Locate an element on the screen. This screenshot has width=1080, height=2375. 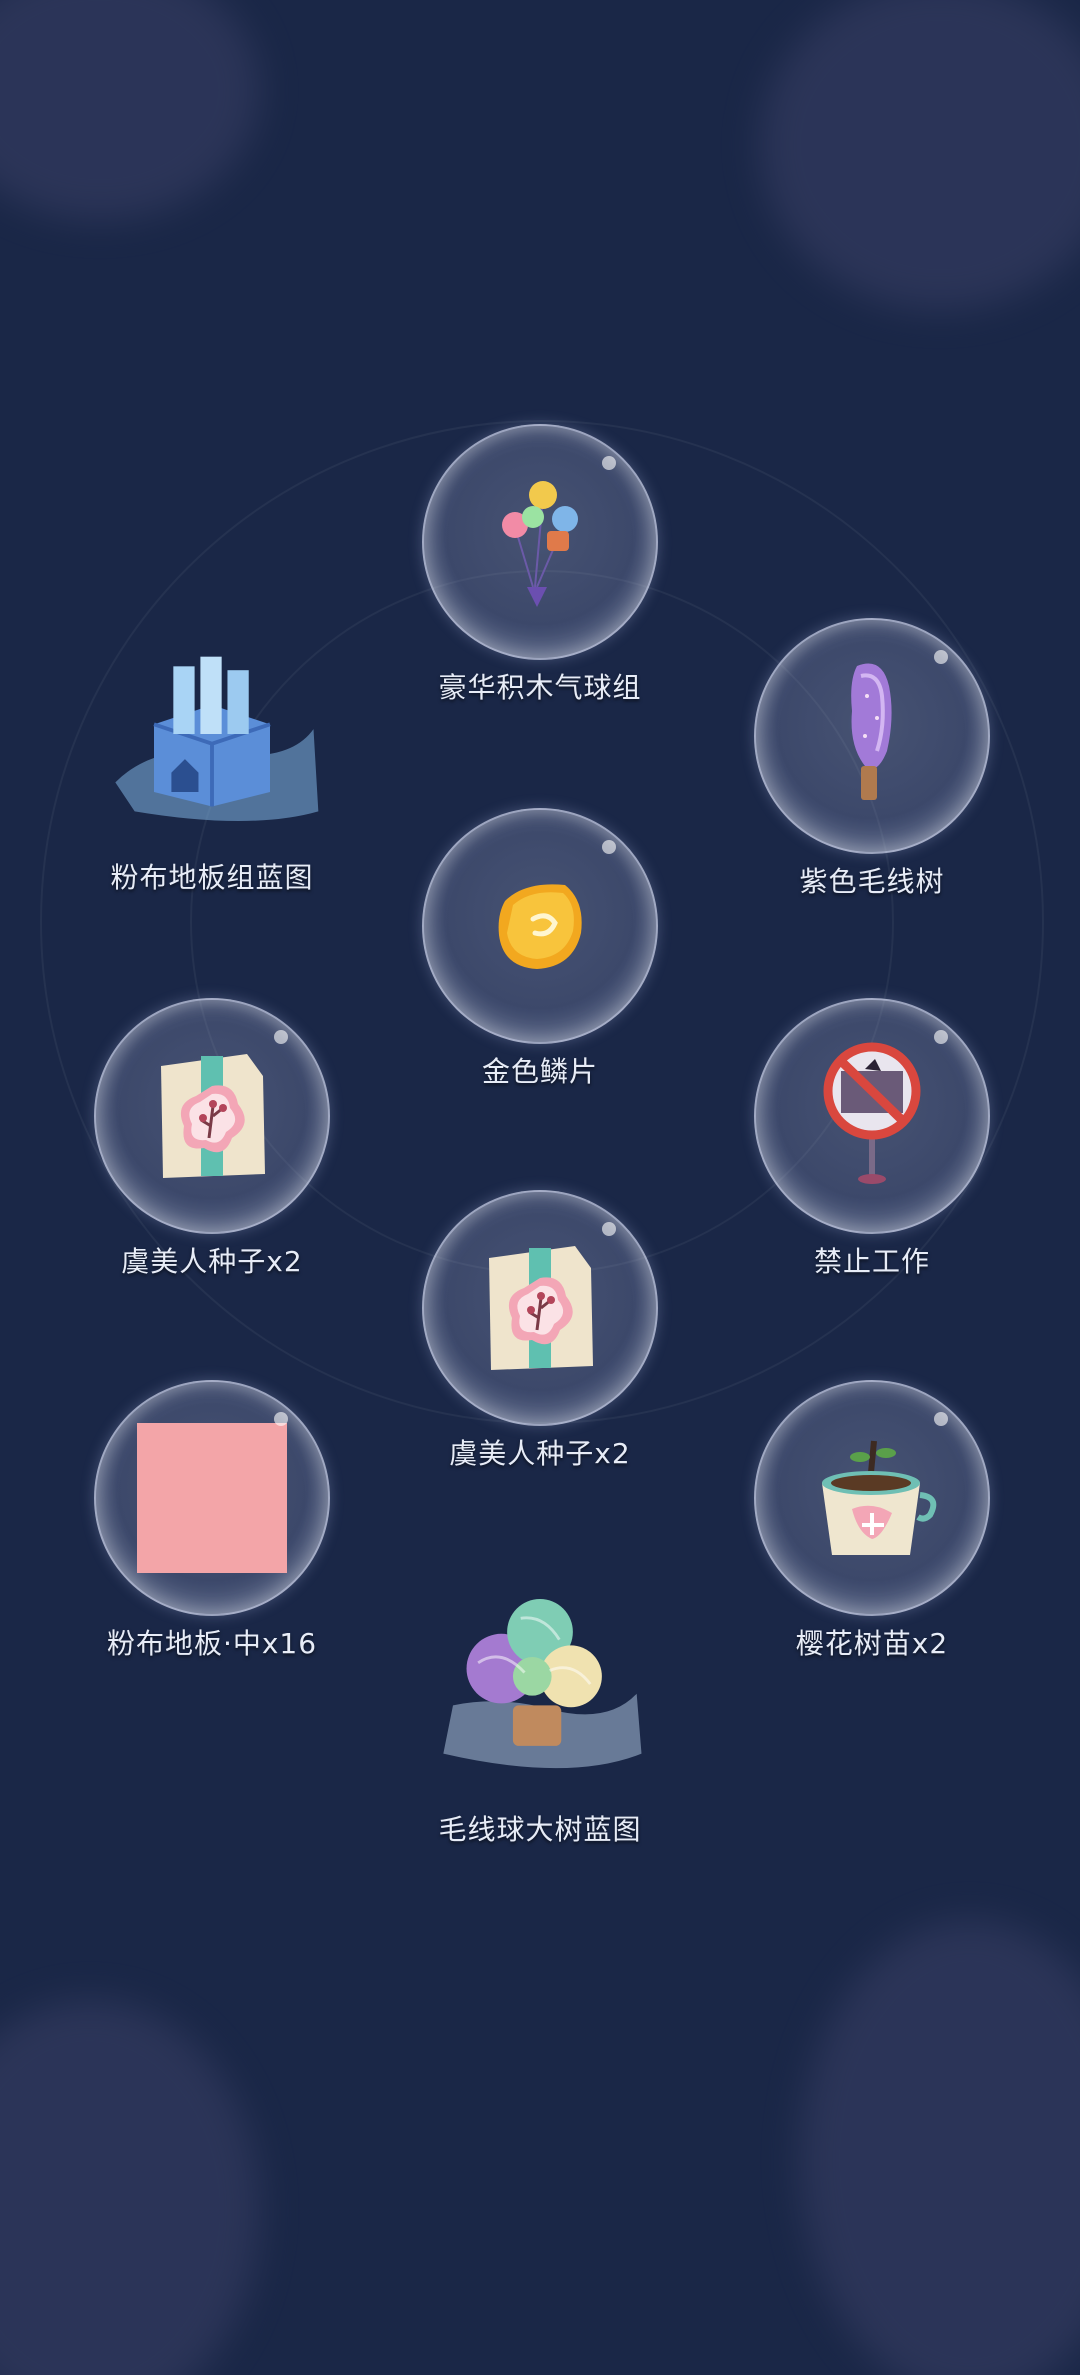
reward-label: 豪华积木气球组 is located at coordinates (540, 687).